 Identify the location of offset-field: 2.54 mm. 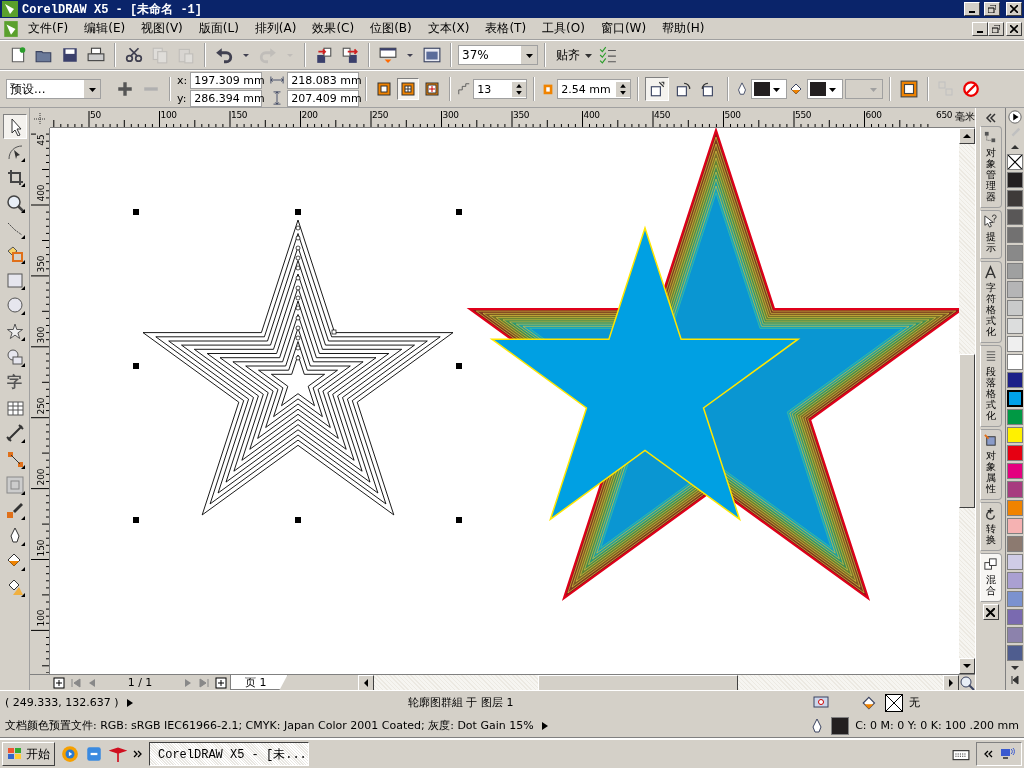
(594, 89).